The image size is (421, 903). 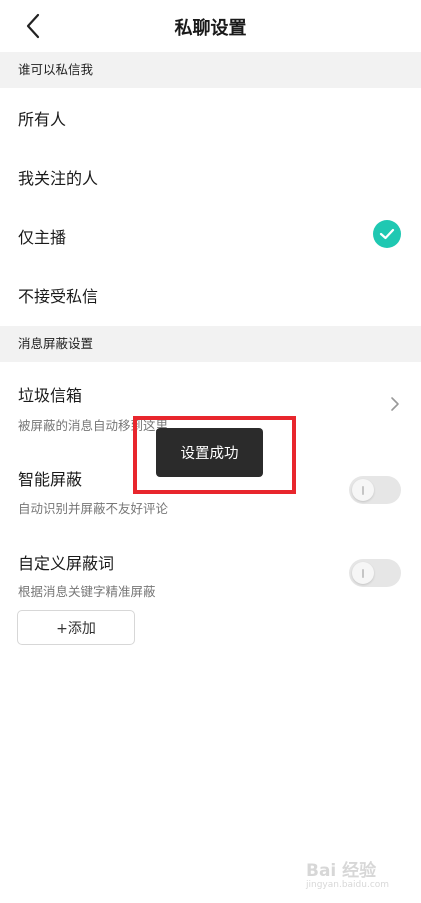 I want to click on option-everyone: 所有人, so click(x=210, y=117).